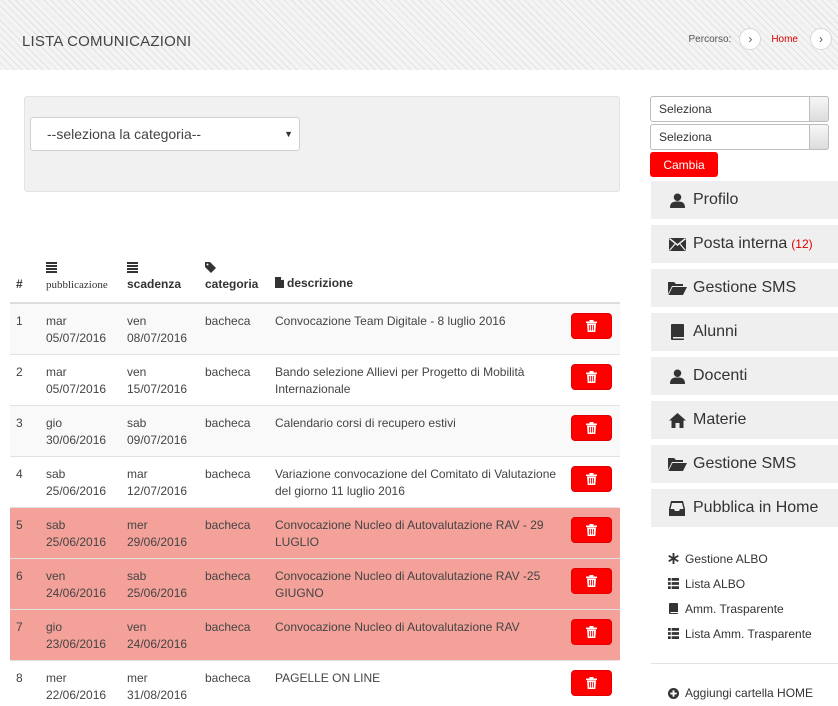  I want to click on sidebar-item-label: Alunni, so click(715, 331).